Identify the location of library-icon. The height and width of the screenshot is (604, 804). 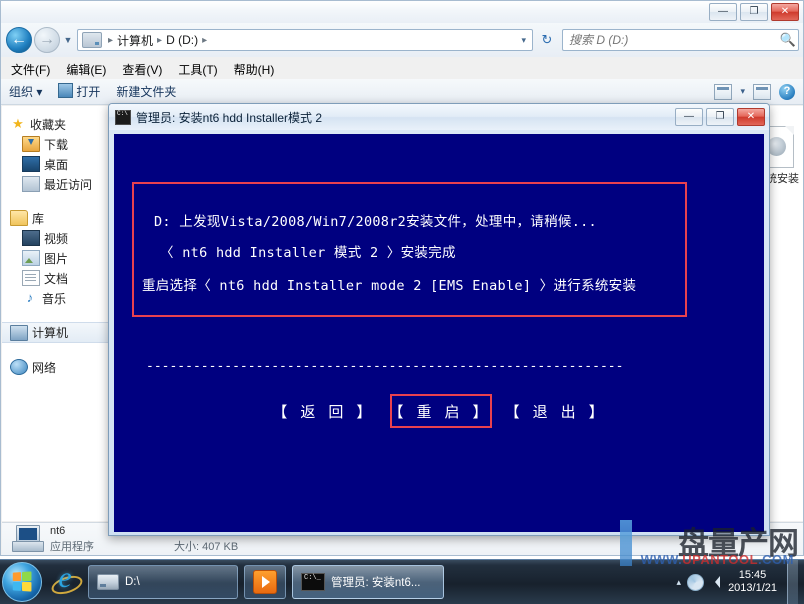
(19, 218).